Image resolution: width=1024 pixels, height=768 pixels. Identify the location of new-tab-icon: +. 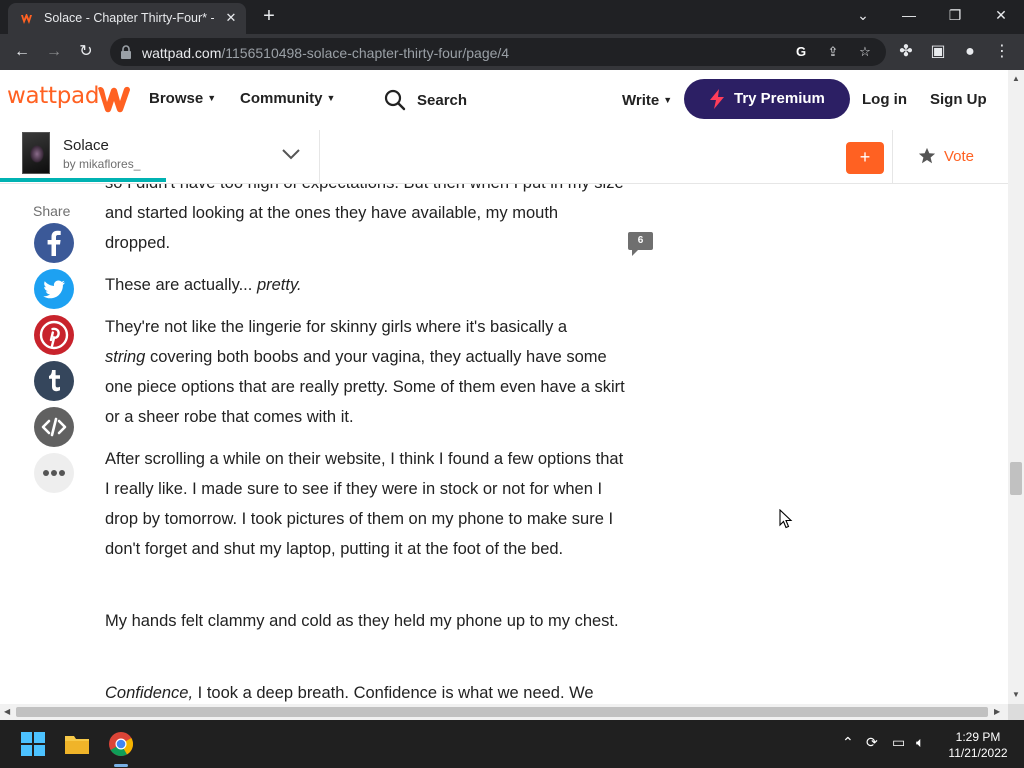
(269, 17).